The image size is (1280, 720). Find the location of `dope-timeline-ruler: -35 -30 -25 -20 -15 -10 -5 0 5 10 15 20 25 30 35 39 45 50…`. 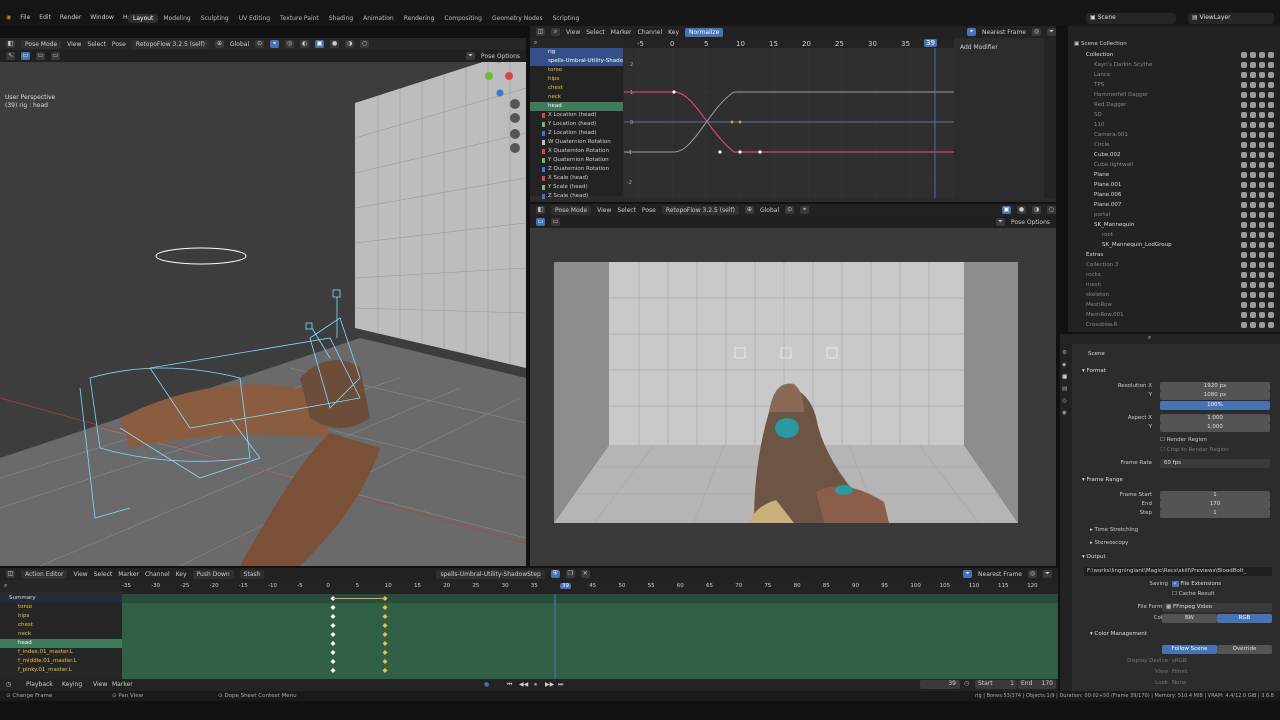

dope-timeline-ruler: -35 -30 -25 -20 -15 -10 -5 0 5 10 15 20 25 30 35 39 45 50… is located at coordinates (590, 587).